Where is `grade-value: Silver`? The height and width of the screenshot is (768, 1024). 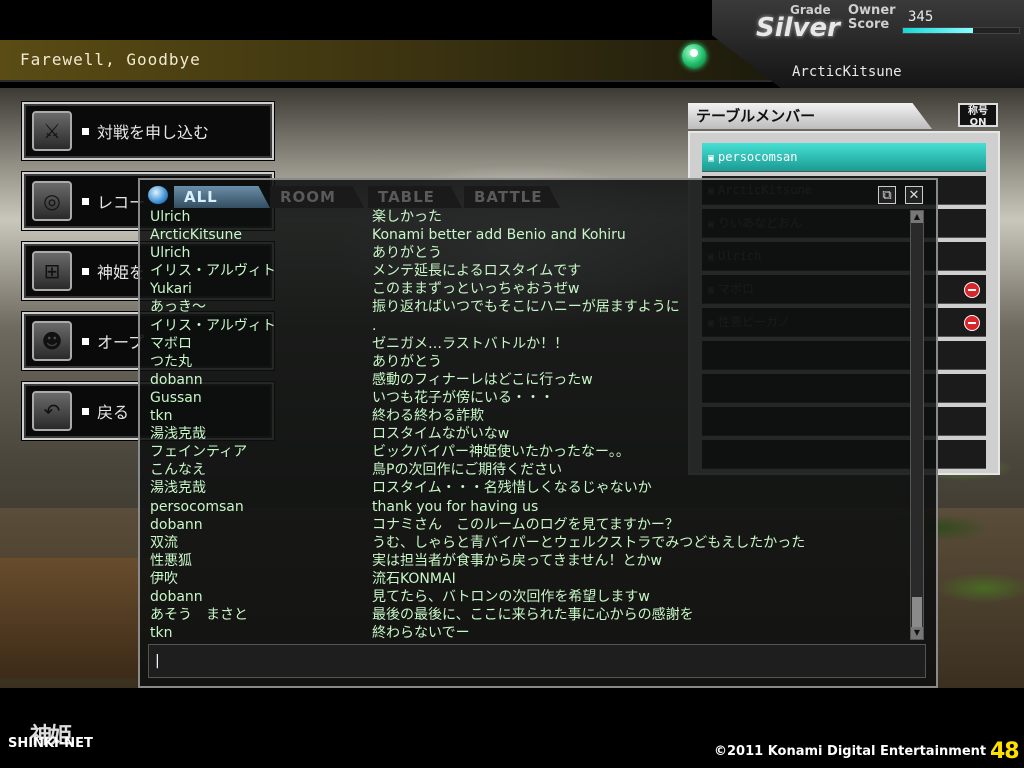 grade-value: Silver is located at coordinates (798, 28).